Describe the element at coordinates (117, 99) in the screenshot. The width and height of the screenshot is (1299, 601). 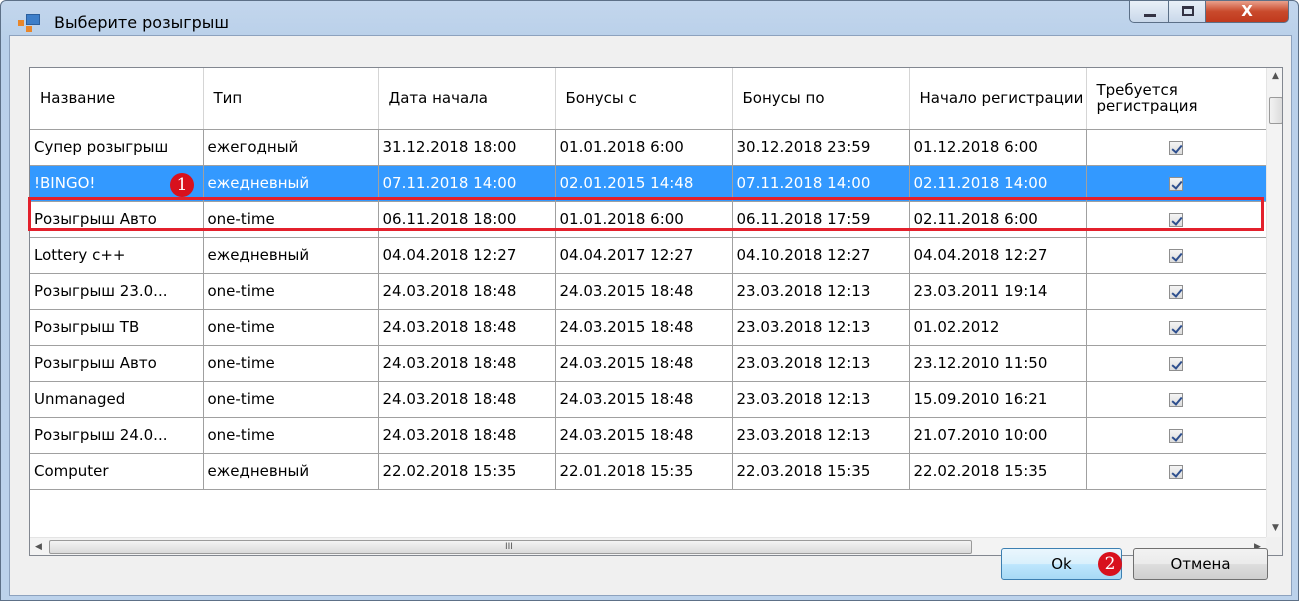
I see `column-header-name: Название` at that location.